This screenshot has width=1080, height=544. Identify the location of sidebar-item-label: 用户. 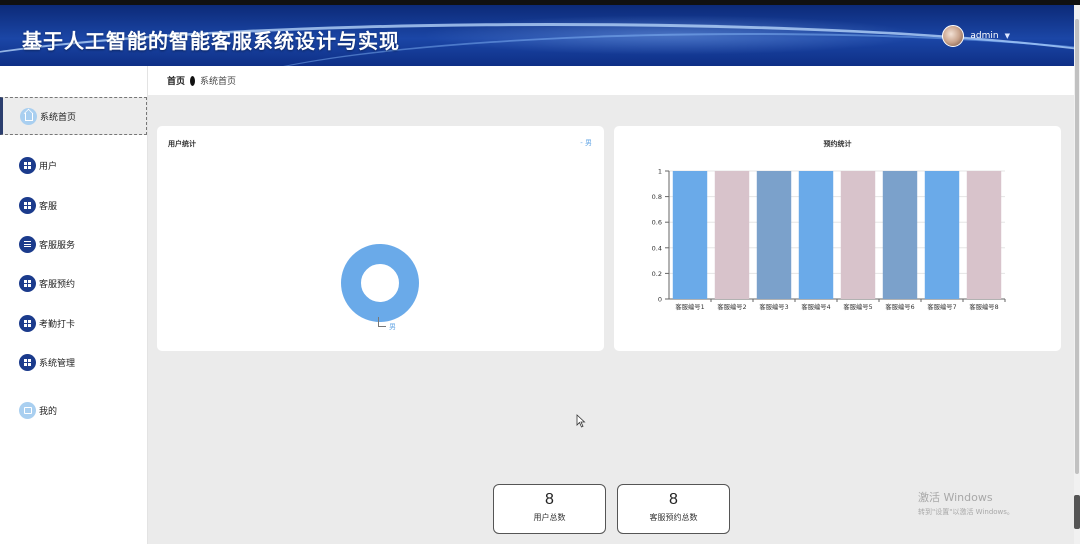
(48, 166).